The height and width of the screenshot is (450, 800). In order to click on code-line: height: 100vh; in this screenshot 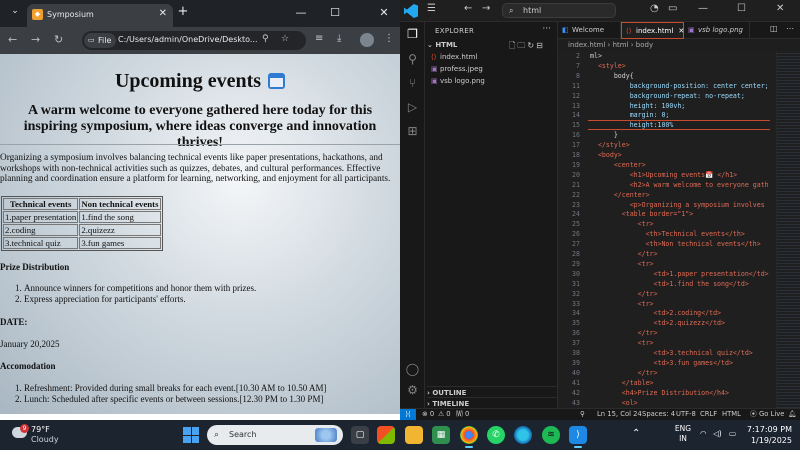, I will do `click(638, 106)`.